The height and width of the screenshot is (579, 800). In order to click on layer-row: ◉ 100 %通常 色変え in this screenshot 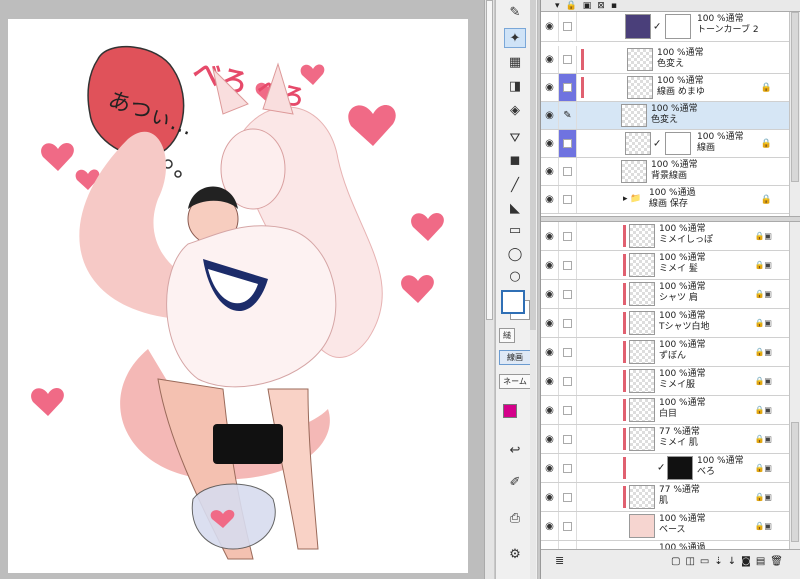, I will do `click(665, 60)`.